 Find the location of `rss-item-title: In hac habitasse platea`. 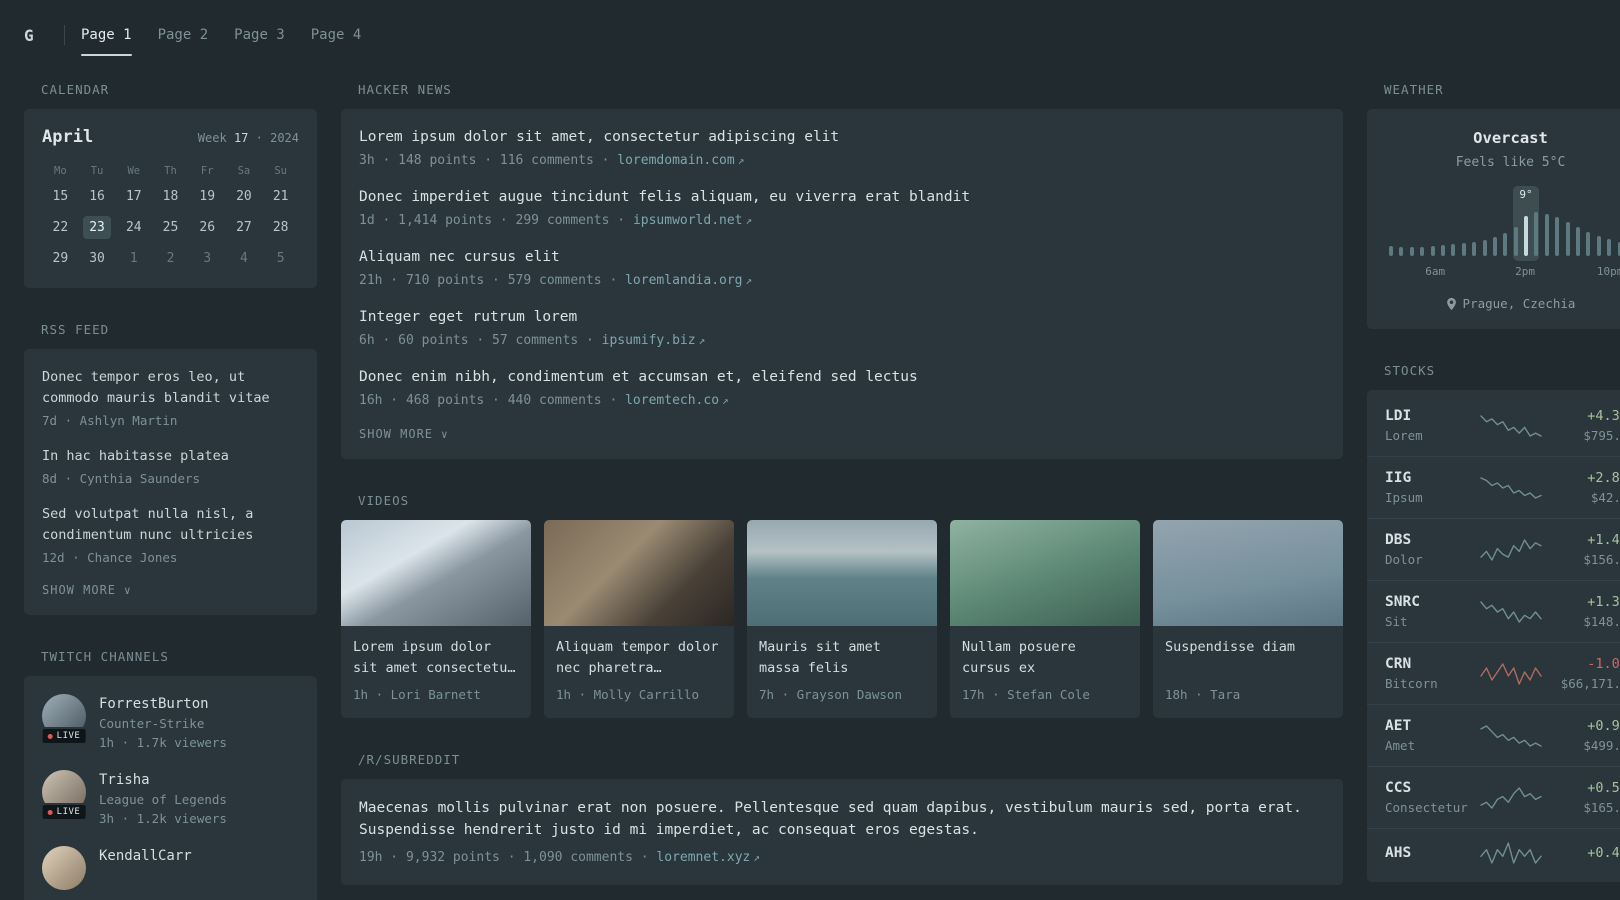

rss-item-title: In hac habitasse platea is located at coordinates (170, 456).